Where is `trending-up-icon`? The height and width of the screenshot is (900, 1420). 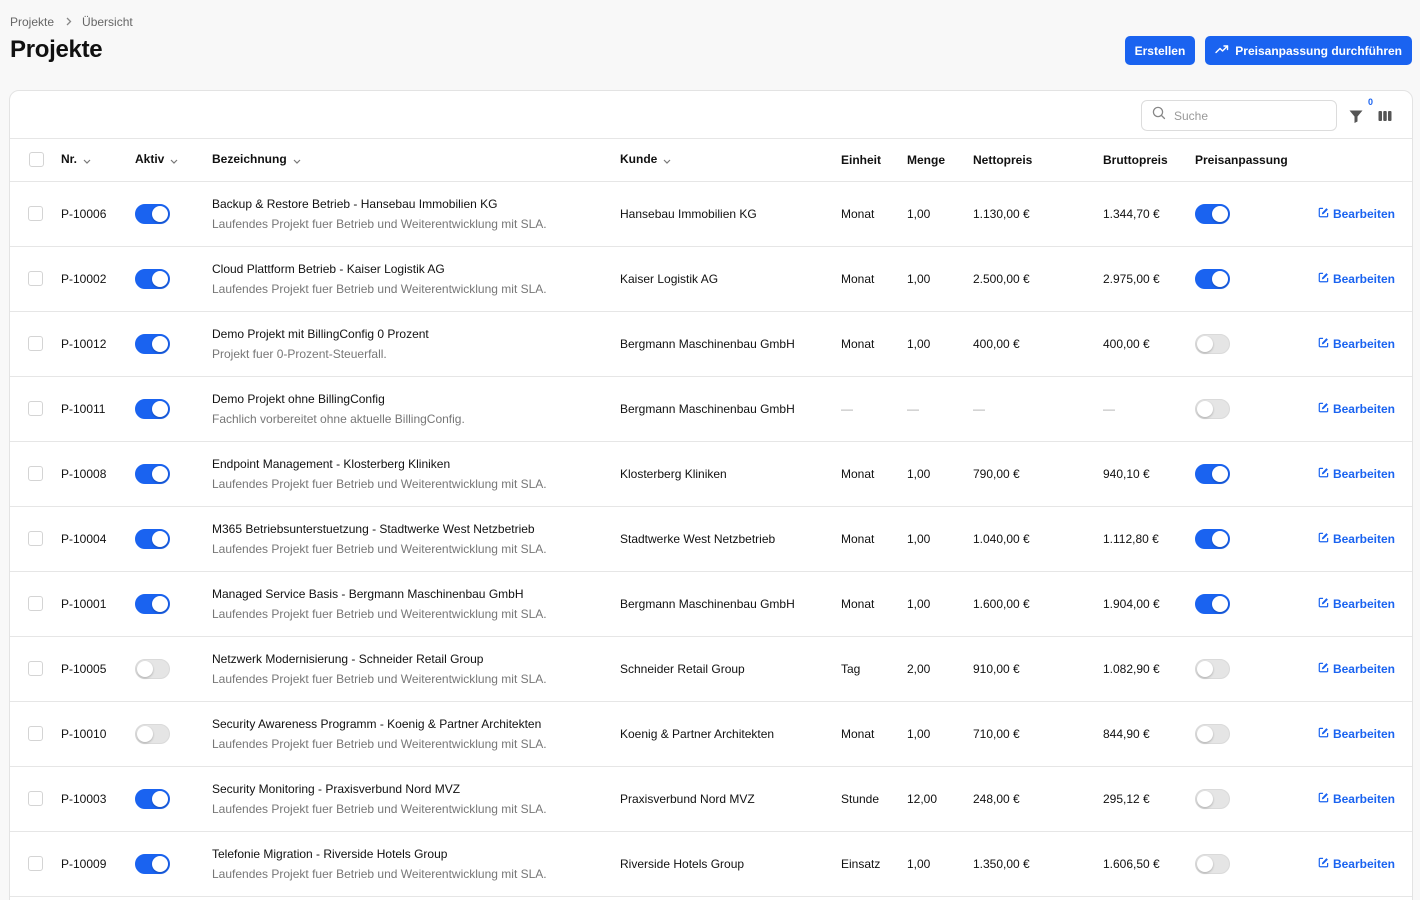 trending-up-icon is located at coordinates (1222, 50).